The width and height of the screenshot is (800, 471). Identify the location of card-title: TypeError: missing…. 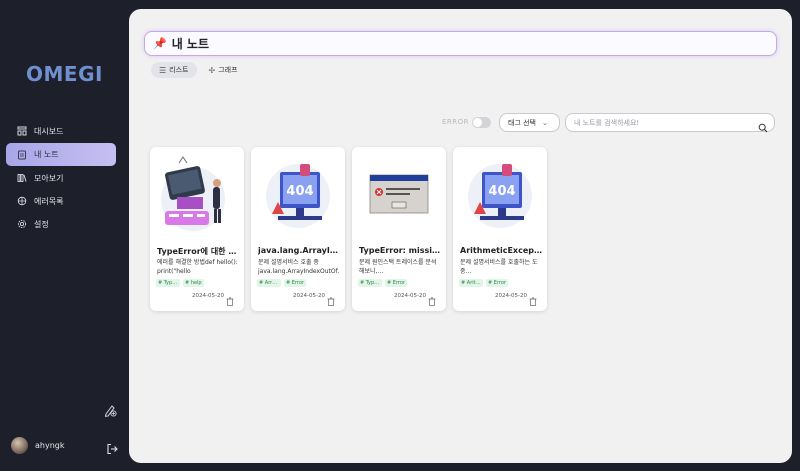
(400, 250).